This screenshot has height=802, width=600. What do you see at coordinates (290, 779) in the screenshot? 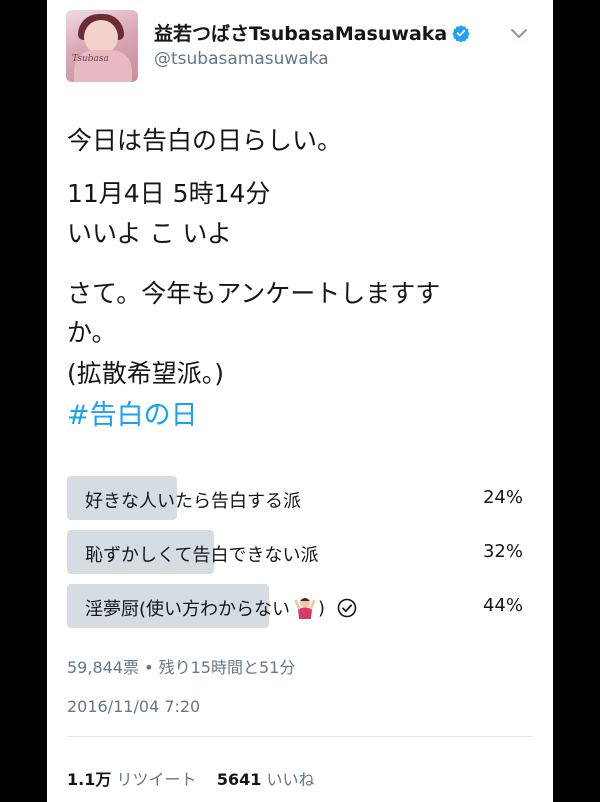
I see `like-label: いいね` at bounding box center [290, 779].